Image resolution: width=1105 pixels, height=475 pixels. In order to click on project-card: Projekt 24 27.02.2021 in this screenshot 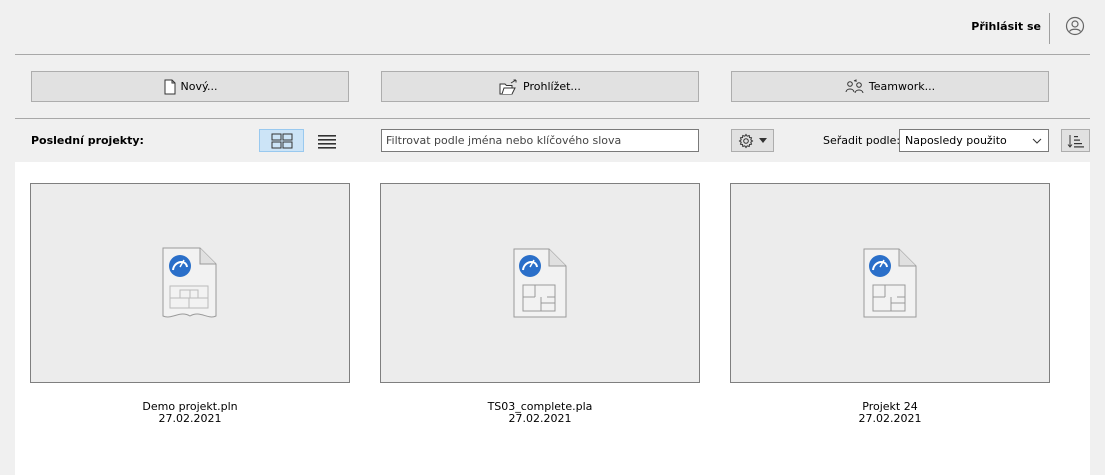, I will do `click(890, 304)`.